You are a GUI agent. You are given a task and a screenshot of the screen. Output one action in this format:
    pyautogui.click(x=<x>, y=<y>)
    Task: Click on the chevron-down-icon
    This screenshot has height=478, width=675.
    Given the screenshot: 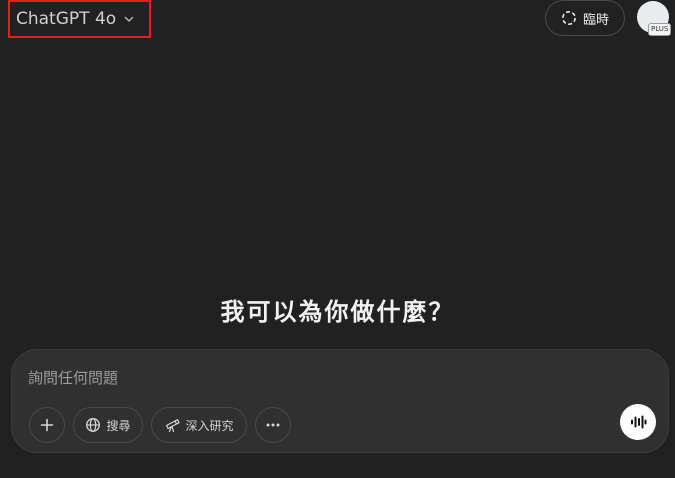 What is the action you would take?
    pyautogui.click(x=129, y=19)
    